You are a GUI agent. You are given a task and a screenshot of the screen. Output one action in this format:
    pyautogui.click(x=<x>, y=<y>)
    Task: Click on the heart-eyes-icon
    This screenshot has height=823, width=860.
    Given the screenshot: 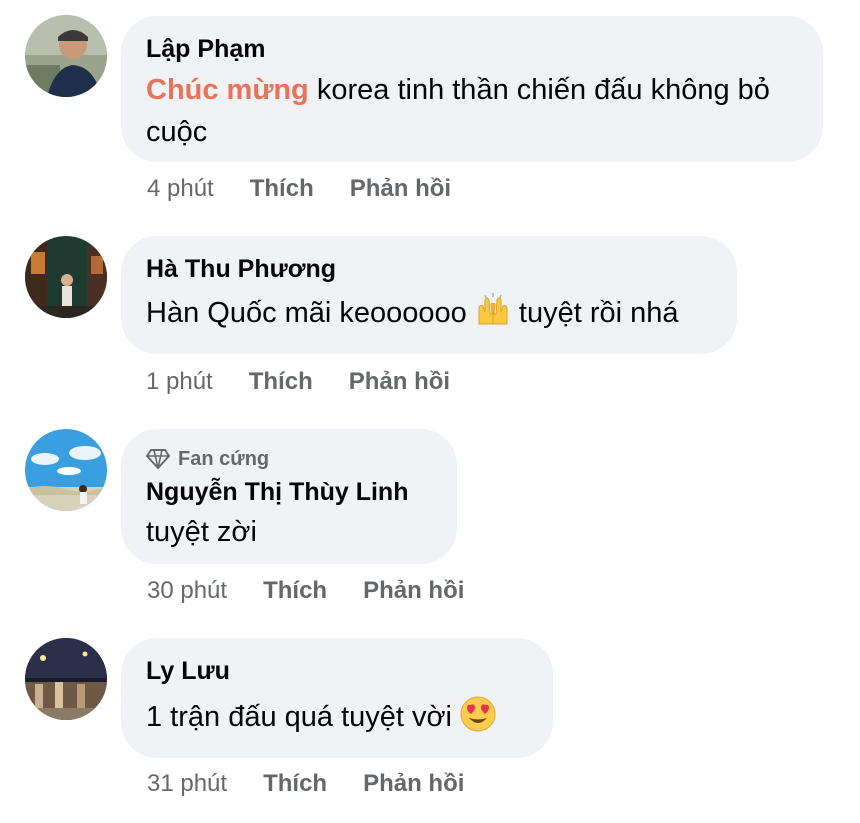 What is the action you would take?
    pyautogui.click(x=478, y=714)
    